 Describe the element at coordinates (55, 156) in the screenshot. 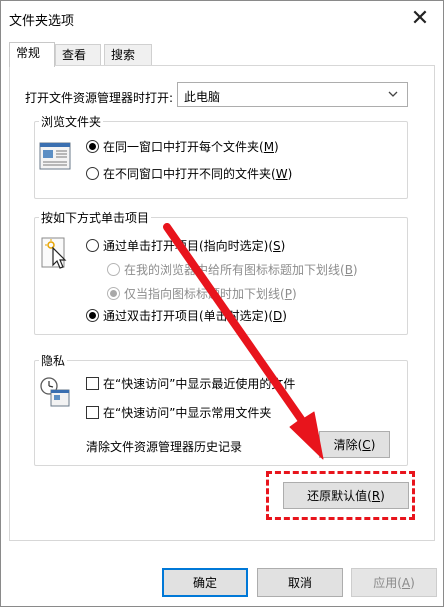

I see `window-layout-icon` at that location.